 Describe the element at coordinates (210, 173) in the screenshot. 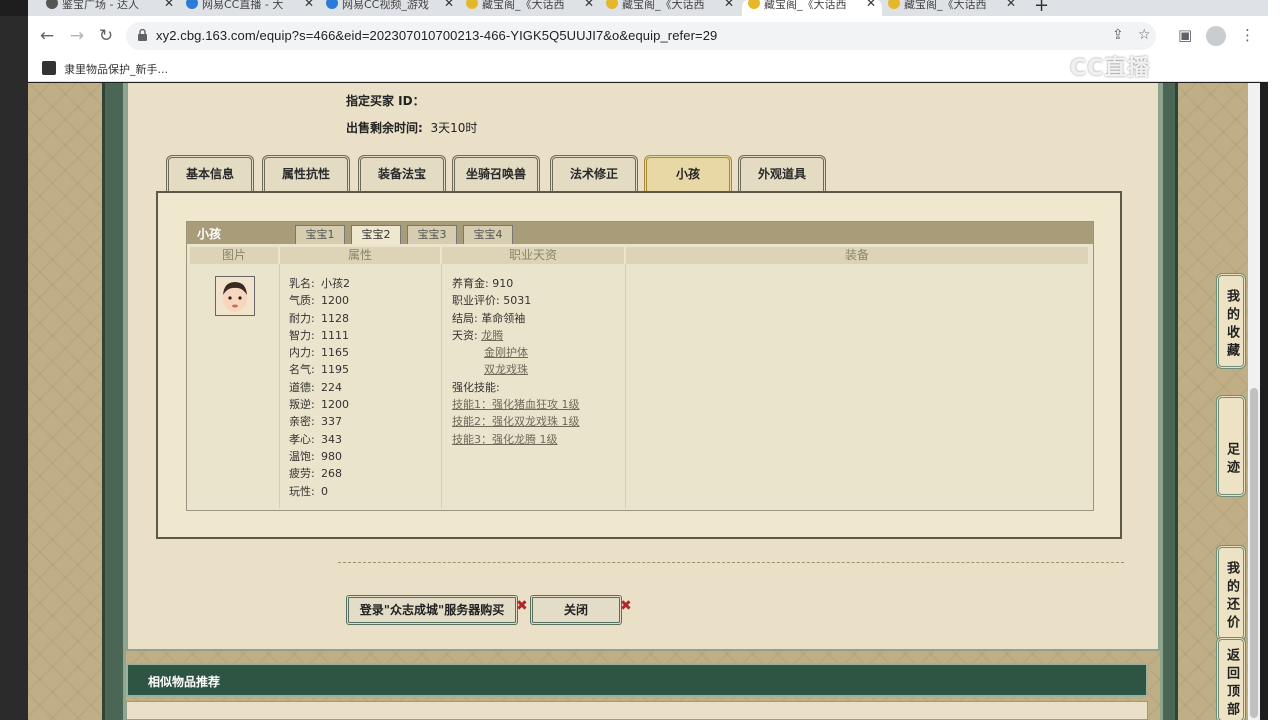

I see `tab-basic-info: 基本信息` at that location.